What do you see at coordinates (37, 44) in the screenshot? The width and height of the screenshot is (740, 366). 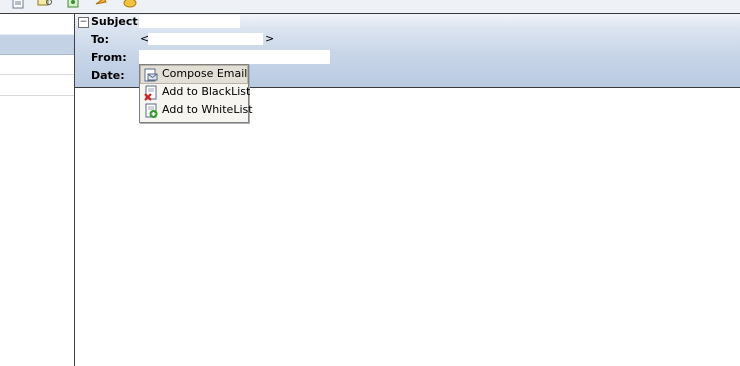 I see `list-header-row` at bounding box center [37, 44].